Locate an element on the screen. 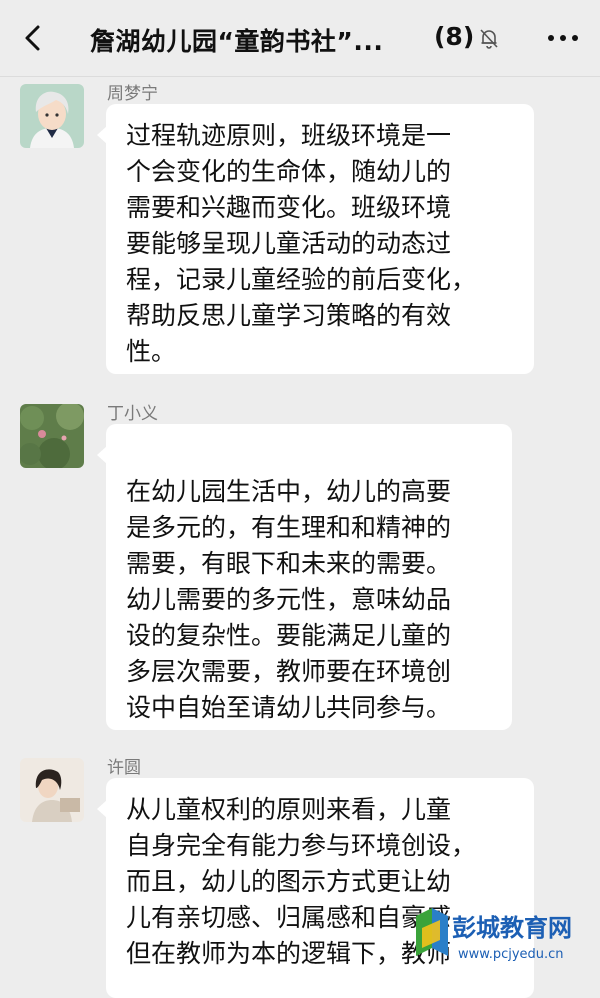  message-line: 需要，有眼下和未来的需要。 is located at coordinates (289, 563).